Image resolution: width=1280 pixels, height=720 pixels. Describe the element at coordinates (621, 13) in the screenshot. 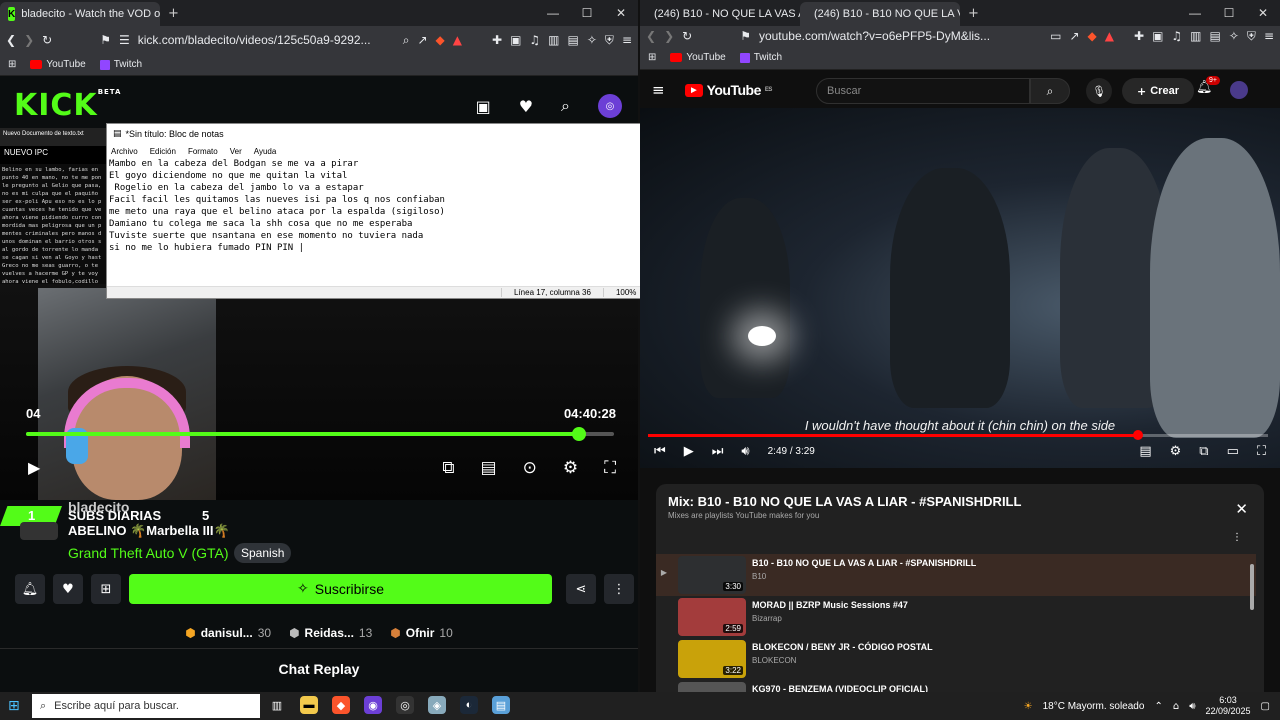

I see `close-window-icon: ✕` at that location.